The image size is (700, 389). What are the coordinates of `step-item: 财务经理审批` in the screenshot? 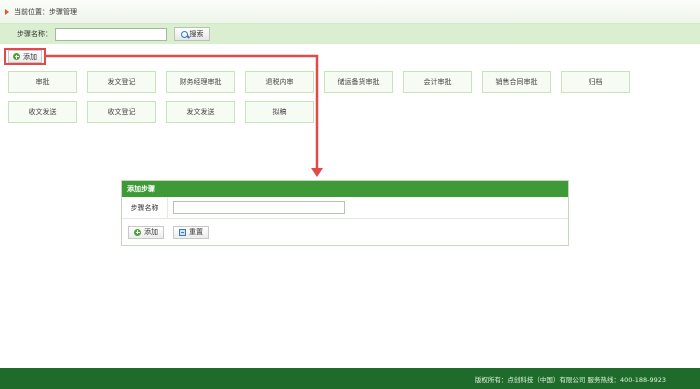 It's located at (200, 82).